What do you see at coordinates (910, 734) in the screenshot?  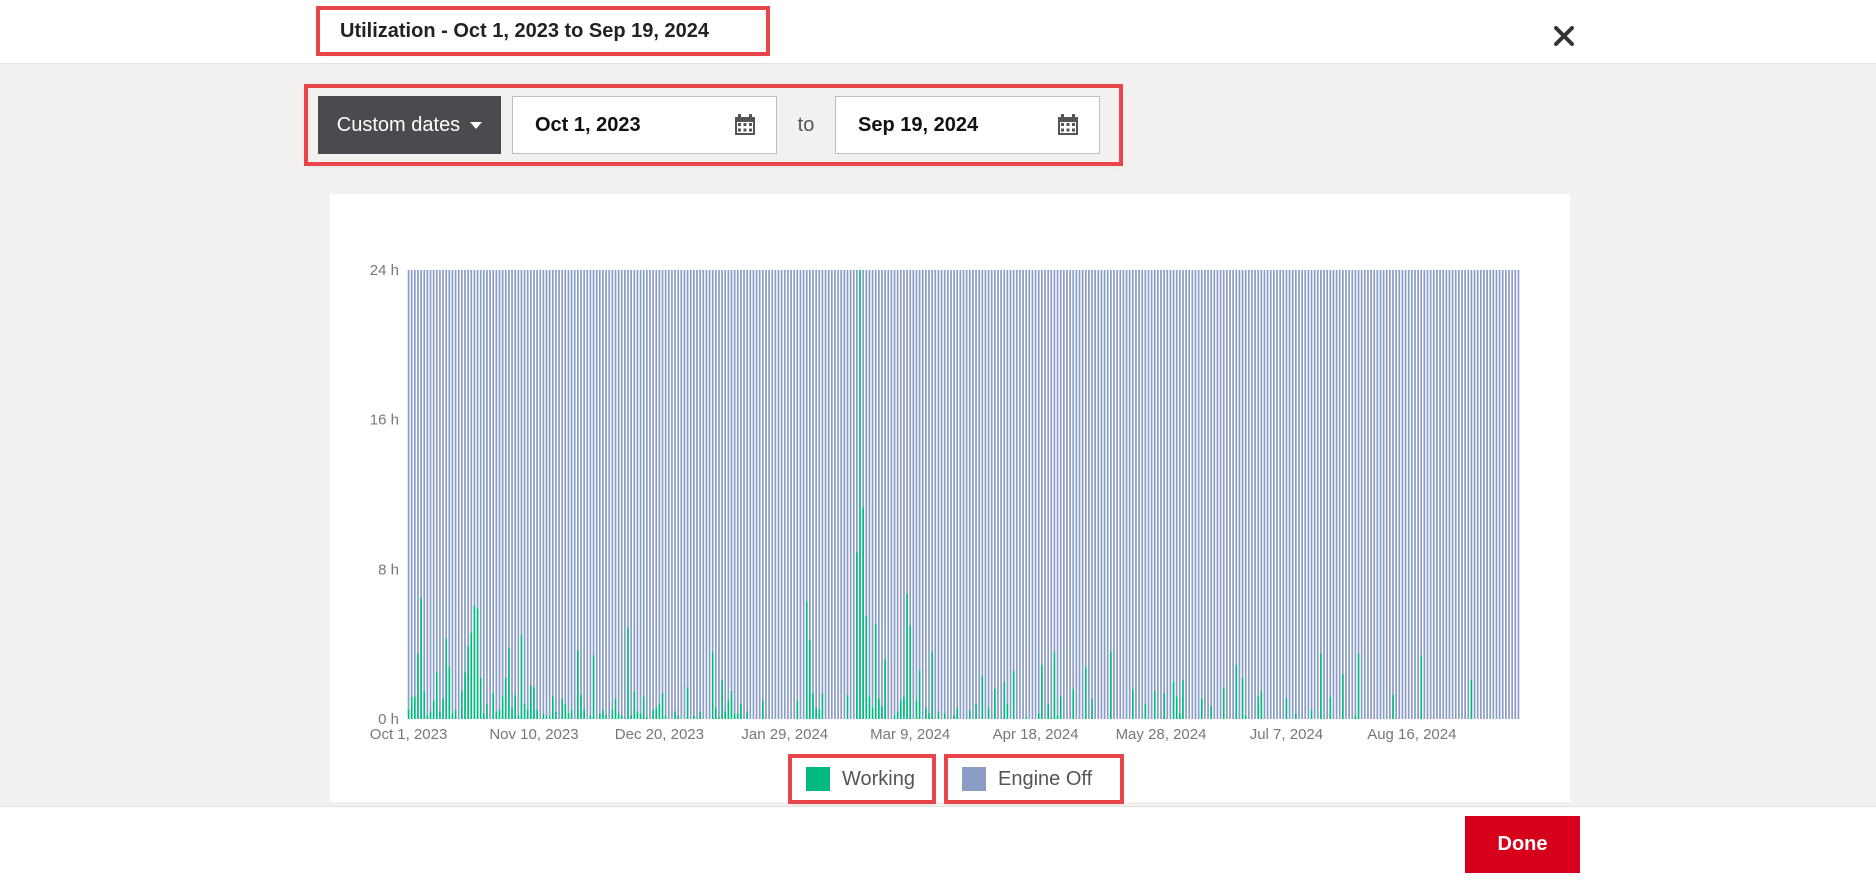 I see `x-tick-label: Mar 9, 2024` at bounding box center [910, 734].